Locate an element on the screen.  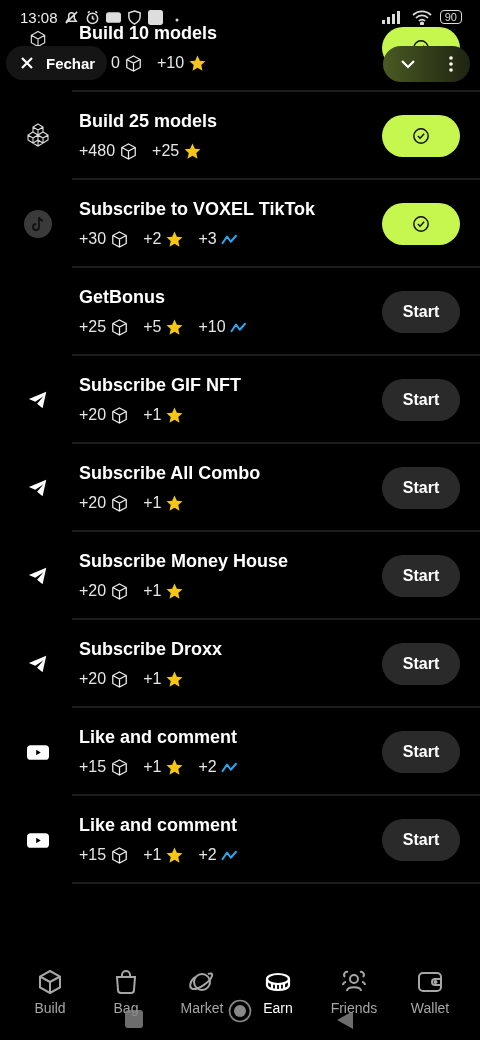
nav-tab: Wallet is located at coordinates (430, 992).